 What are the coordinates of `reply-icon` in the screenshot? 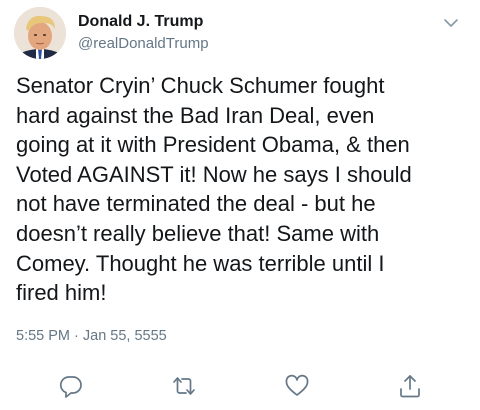 It's located at (70, 387).